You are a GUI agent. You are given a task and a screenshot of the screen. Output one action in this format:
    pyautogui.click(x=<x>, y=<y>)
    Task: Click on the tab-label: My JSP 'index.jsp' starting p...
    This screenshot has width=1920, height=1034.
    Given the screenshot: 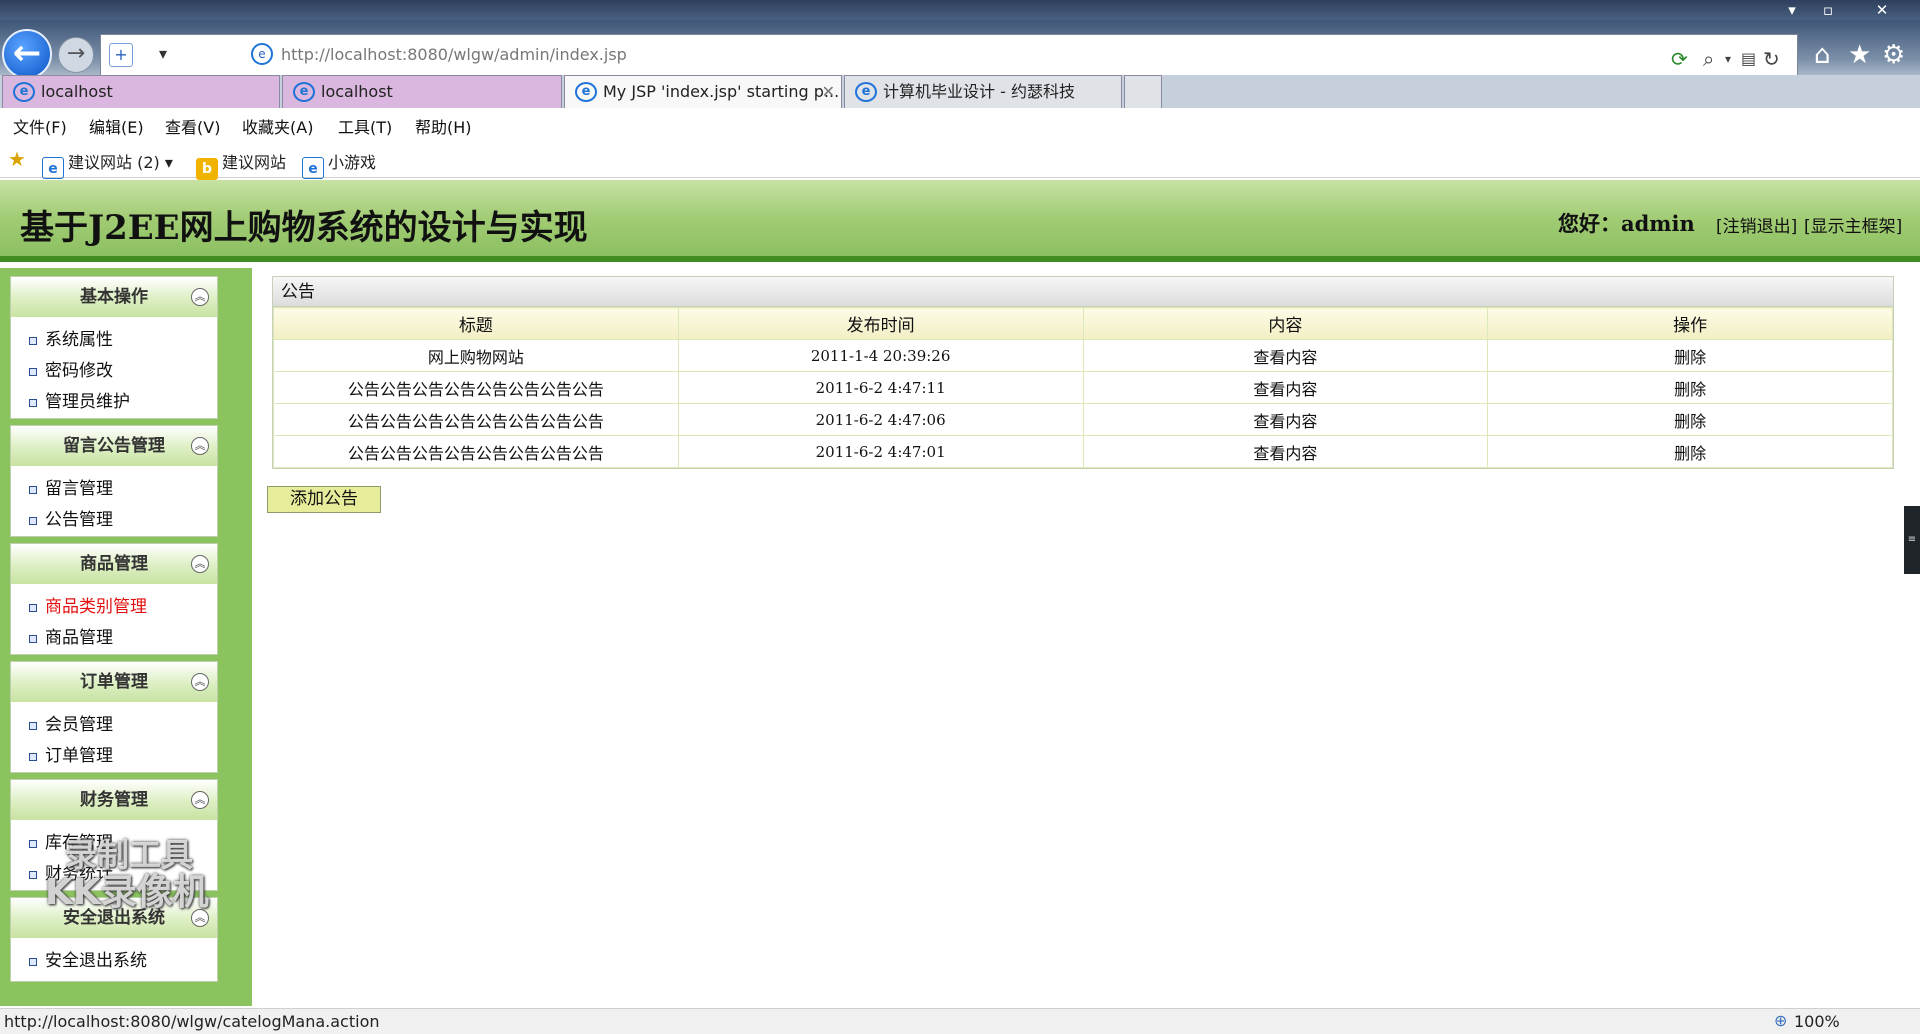 What is the action you would take?
    pyautogui.click(x=721, y=91)
    